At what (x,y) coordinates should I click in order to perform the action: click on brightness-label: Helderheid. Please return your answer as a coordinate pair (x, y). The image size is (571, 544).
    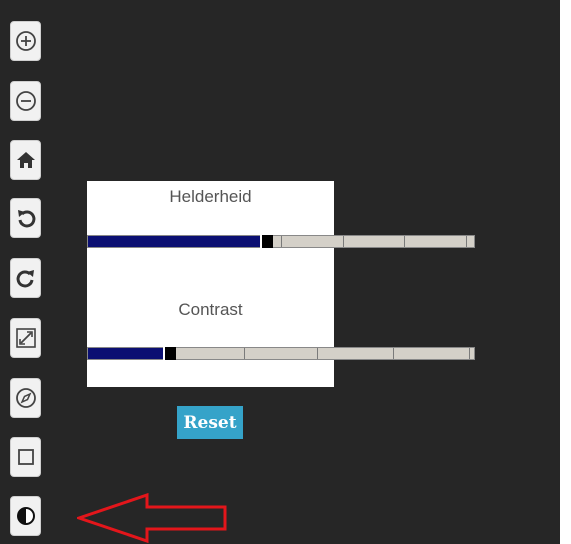
    Looking at the image, I should click on (210, 196).